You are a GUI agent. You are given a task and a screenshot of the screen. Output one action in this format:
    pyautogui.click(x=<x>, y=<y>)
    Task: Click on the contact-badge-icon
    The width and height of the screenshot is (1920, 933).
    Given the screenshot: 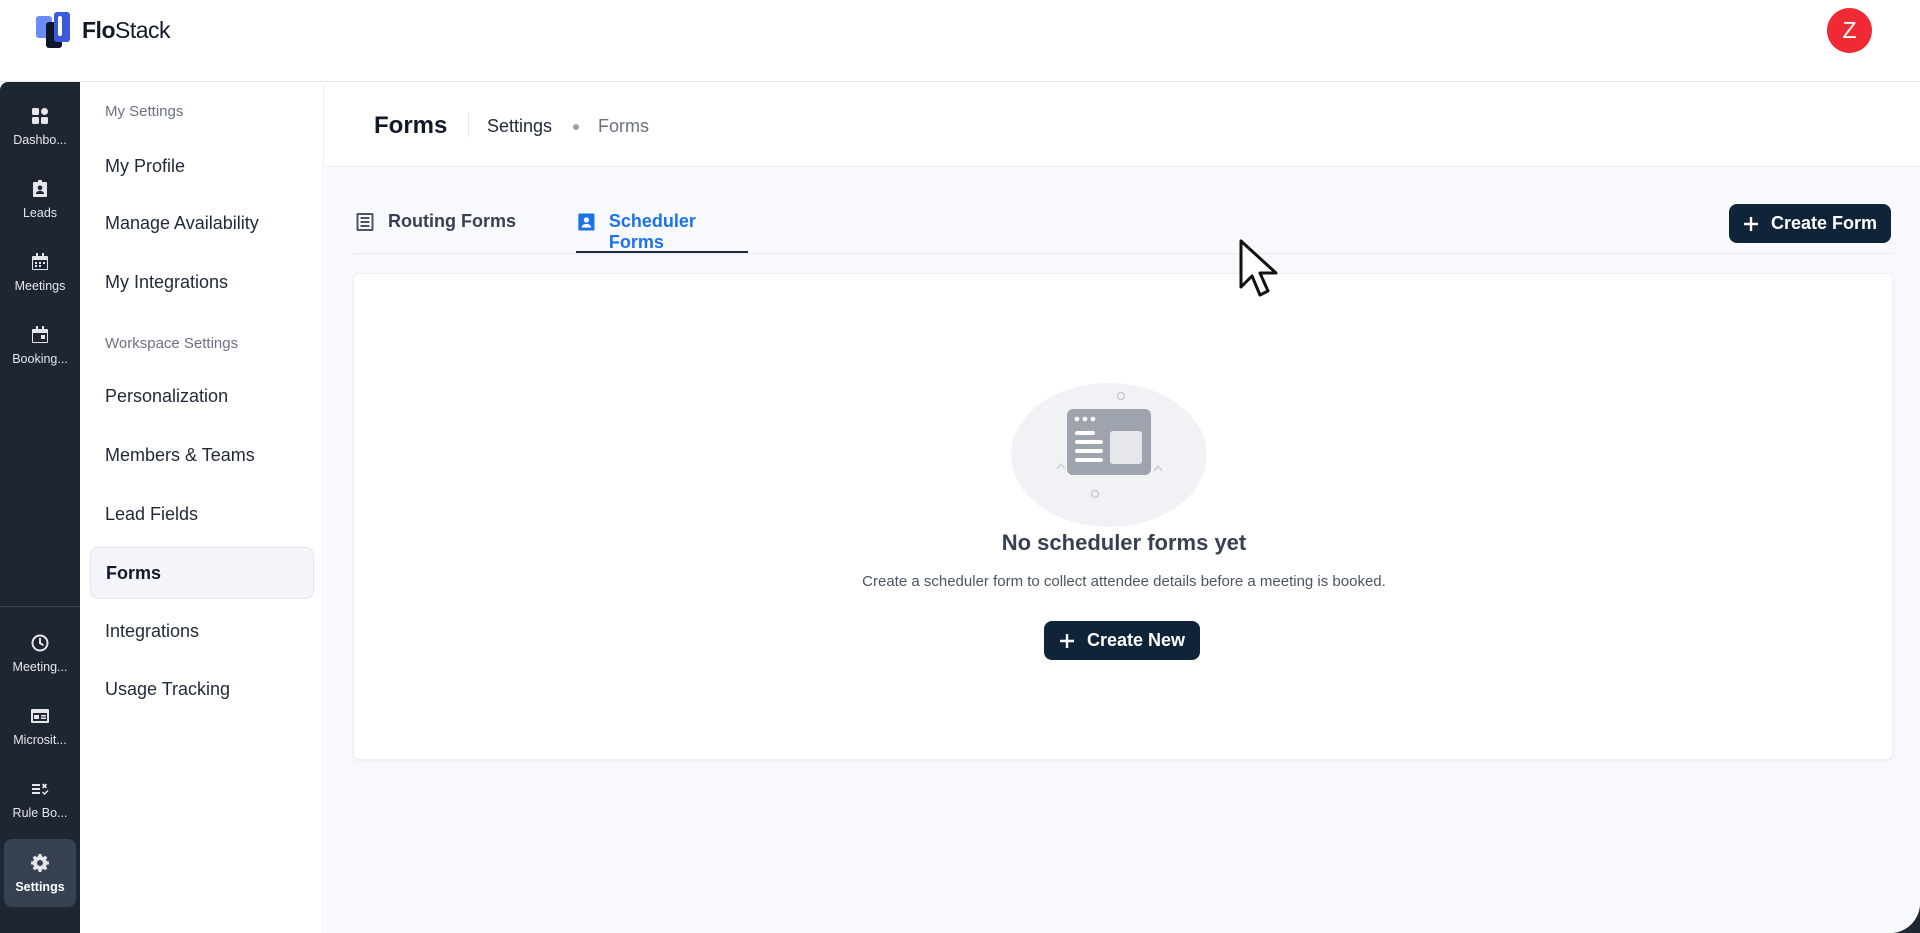 What is the action you would take?
    pyautogui.click(x=40, y=188)
    